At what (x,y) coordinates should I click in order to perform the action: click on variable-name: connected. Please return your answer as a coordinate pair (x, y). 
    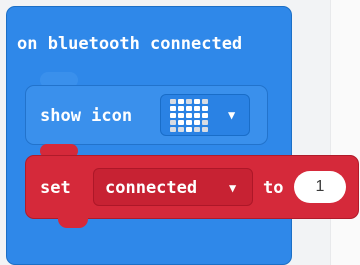
    Looking at the image, I should click on (151, 188).